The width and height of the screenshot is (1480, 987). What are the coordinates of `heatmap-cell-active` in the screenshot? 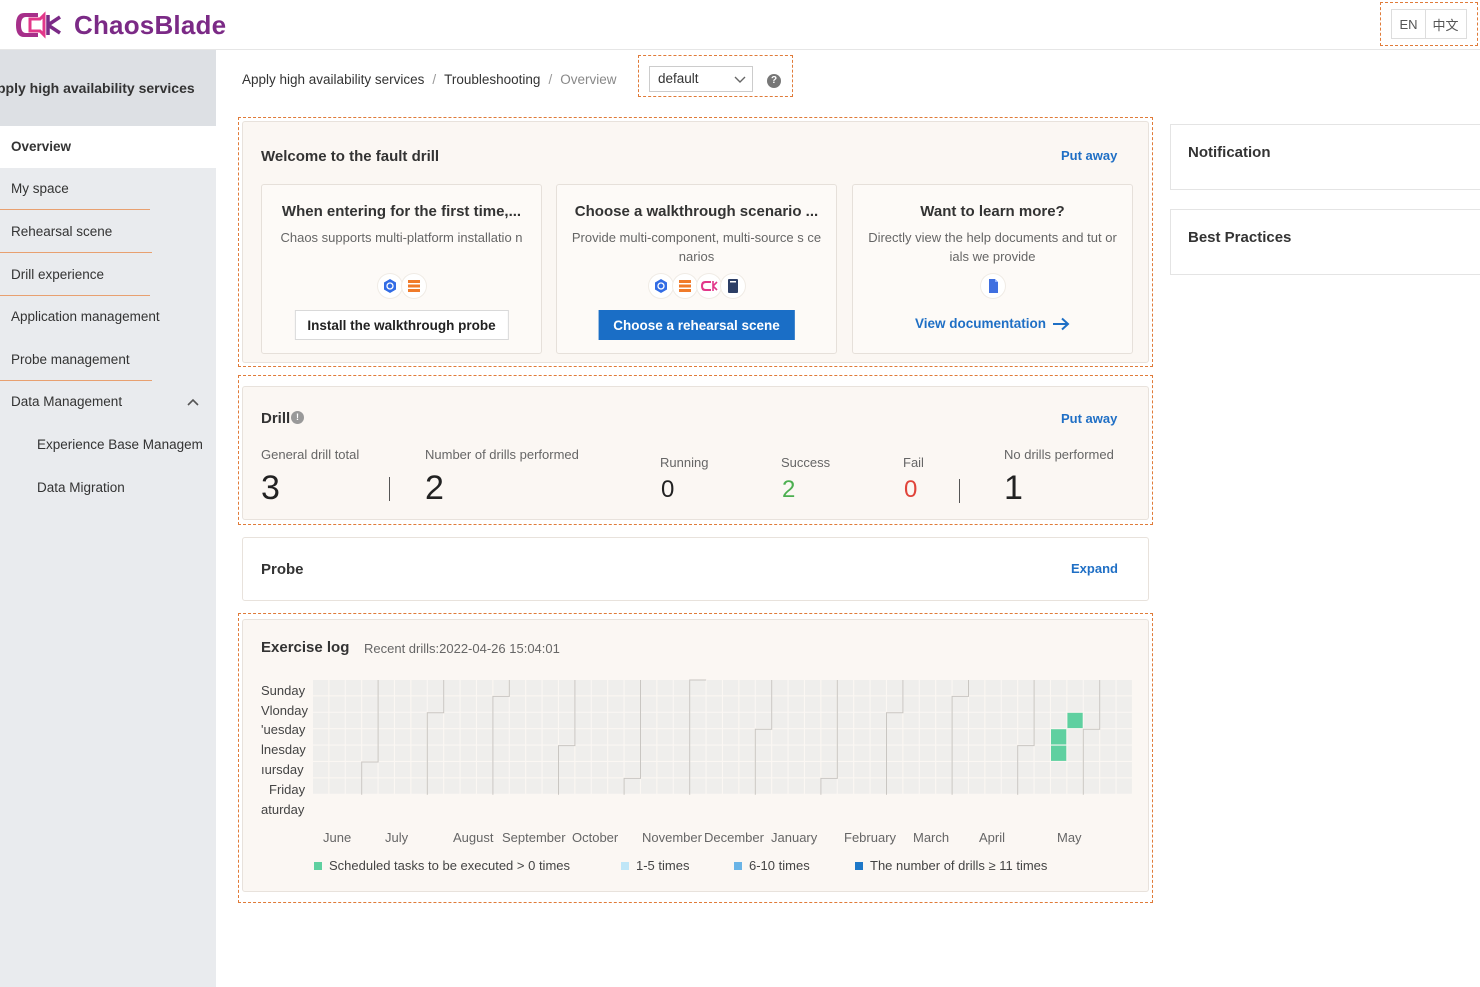 It's located at (1059, 753).